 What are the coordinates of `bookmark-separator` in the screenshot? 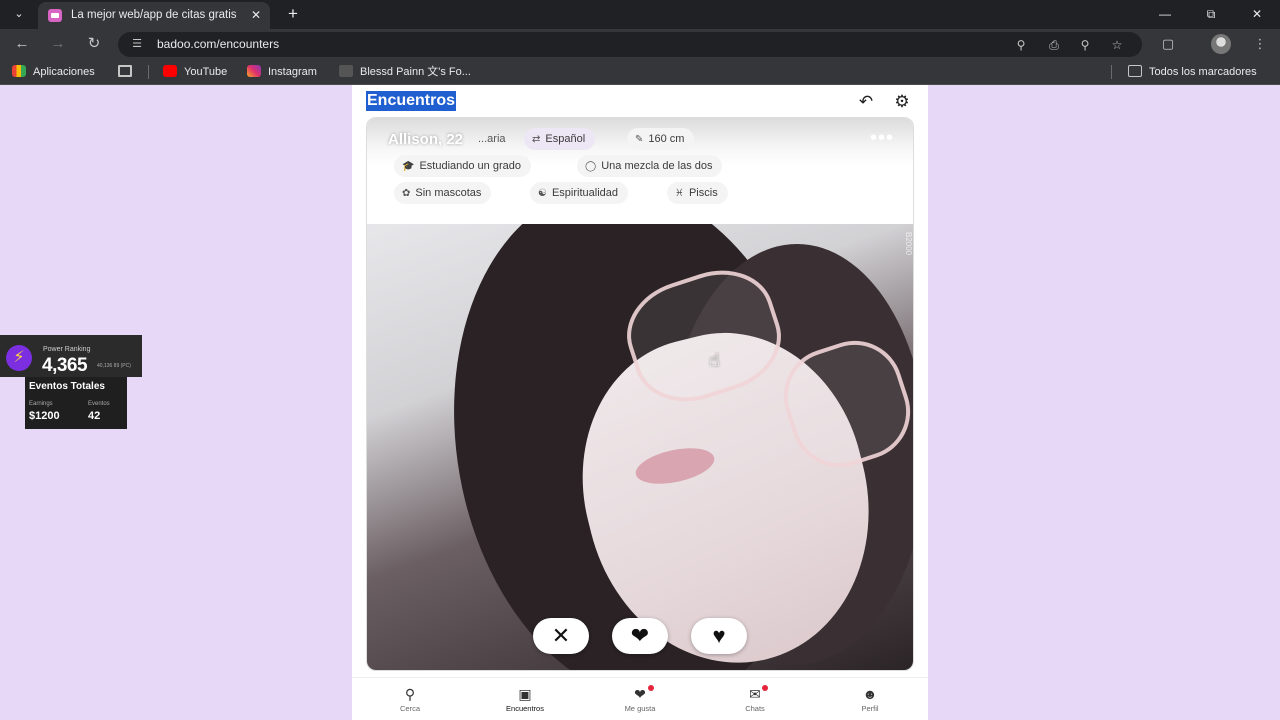 It's located at (148, 72).